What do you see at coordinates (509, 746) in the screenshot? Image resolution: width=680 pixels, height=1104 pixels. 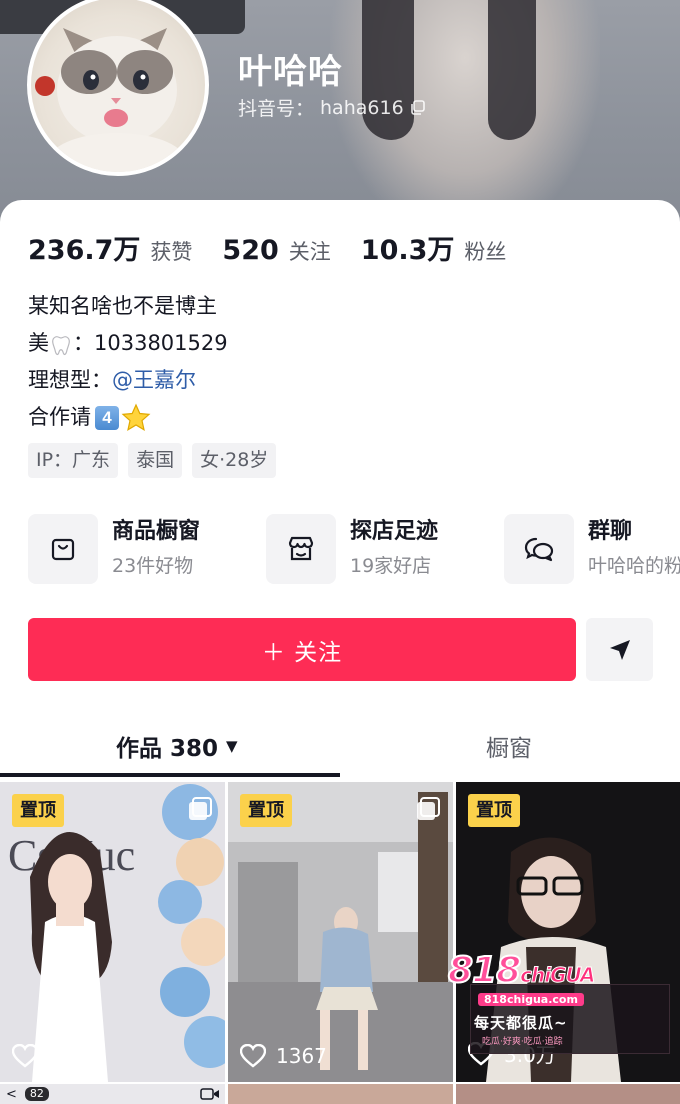 I see `tab-shop-window: 橱窗` at bounding box center [509, 746].